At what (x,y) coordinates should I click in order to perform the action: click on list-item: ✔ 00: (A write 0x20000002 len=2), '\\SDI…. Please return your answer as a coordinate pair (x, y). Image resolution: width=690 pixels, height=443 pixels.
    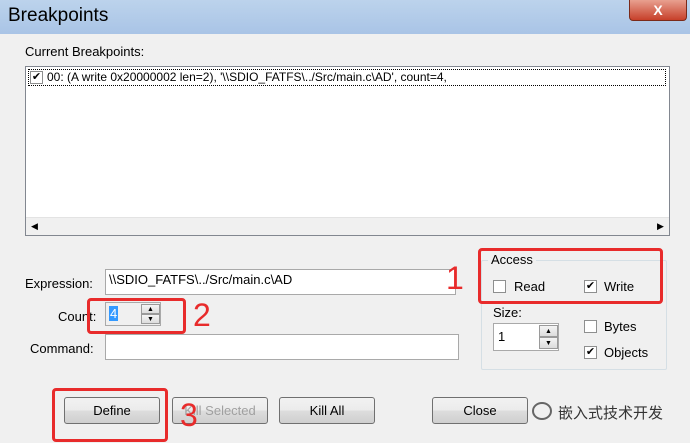
    Looking at the image, I should click on (347, 77).